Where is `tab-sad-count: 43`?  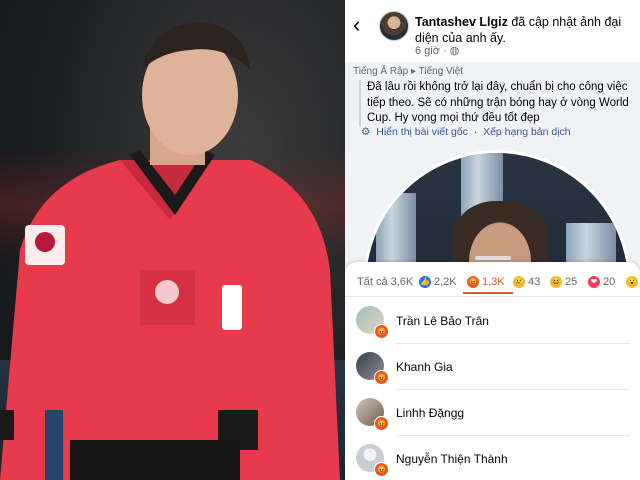
tab-sad-count: 43 is located at coordinates (534, 282).